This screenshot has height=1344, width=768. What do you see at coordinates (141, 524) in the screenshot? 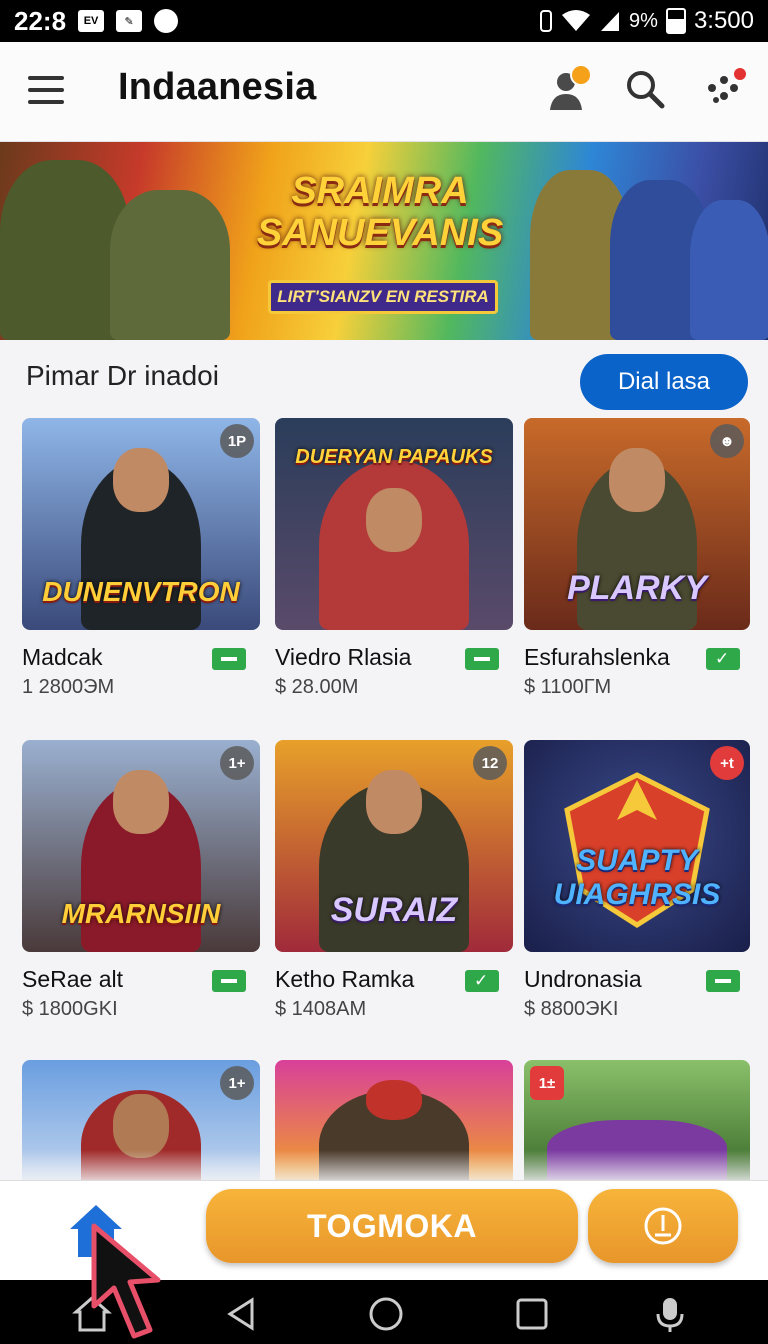
I see `game-thumbnail: DUNENVTRON 1P` at bounding box center [141, 524].